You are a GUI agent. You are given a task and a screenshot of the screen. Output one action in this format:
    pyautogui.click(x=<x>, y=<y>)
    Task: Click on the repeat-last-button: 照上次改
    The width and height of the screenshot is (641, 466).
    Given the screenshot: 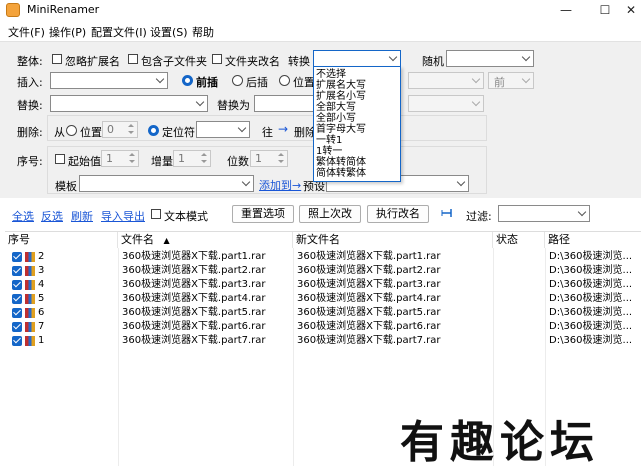 What is the action you would take?
    pyautogui.click(x=330, y=214)
    